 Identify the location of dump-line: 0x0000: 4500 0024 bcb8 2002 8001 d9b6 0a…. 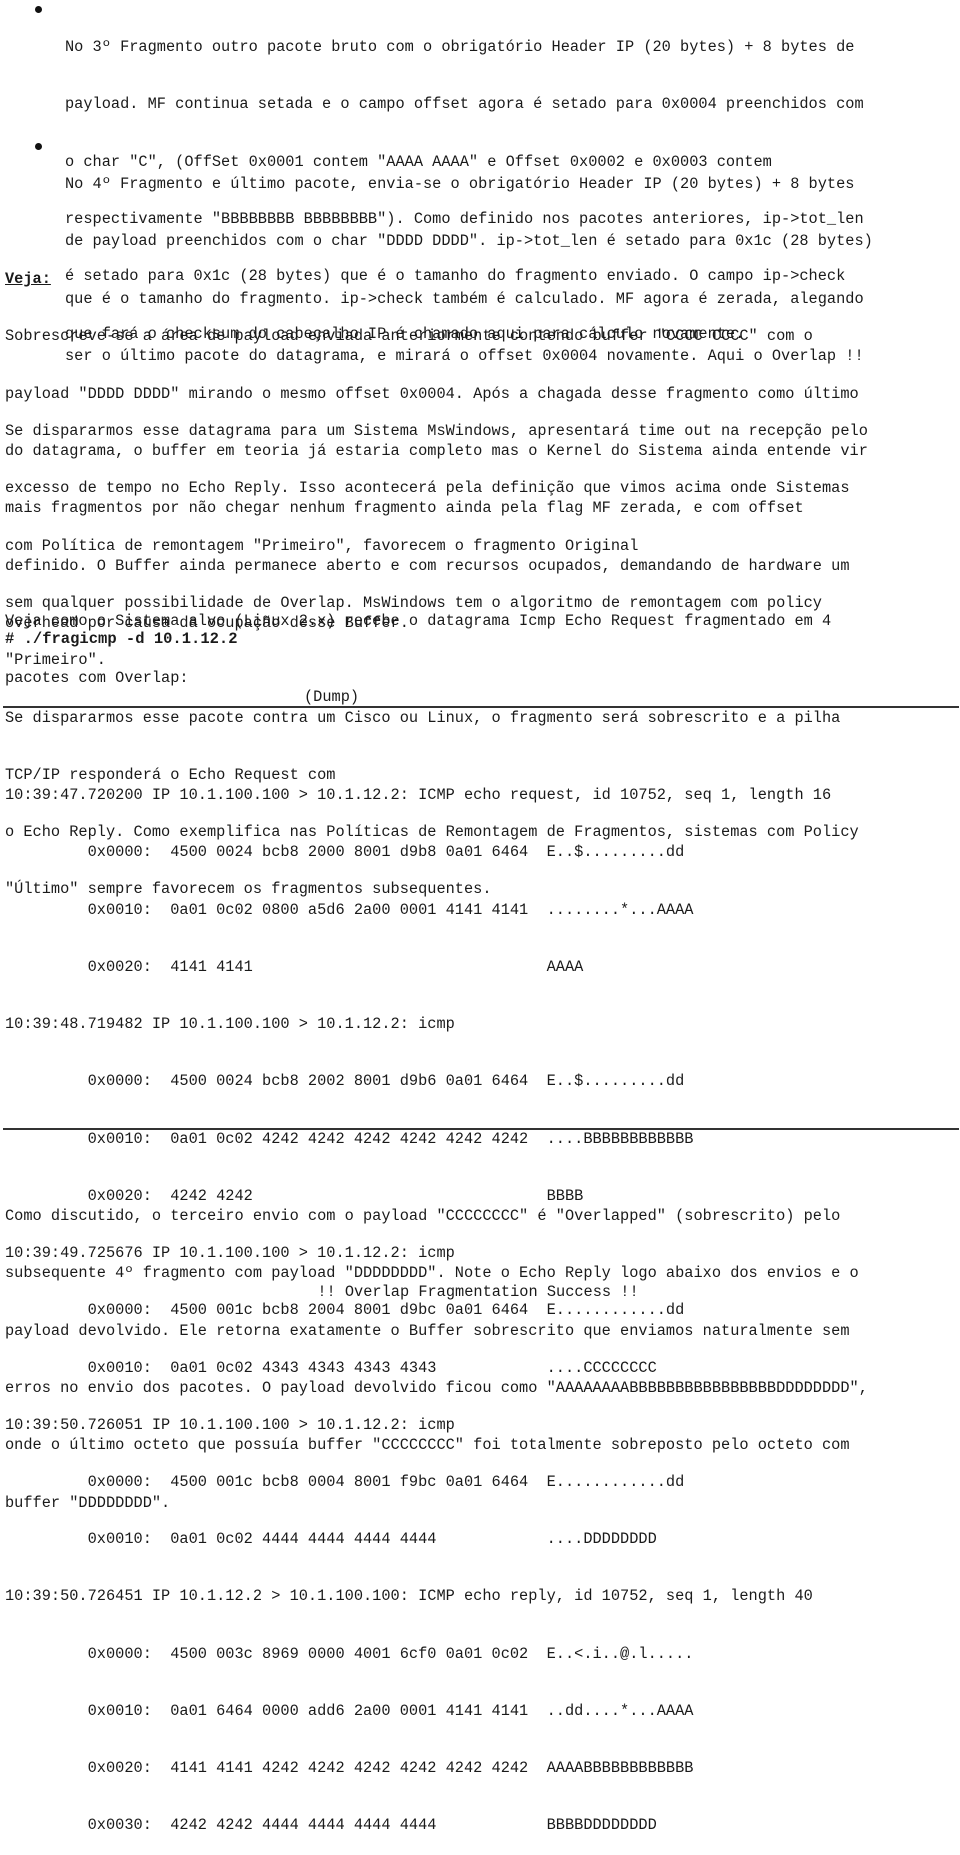
(345, 1081).